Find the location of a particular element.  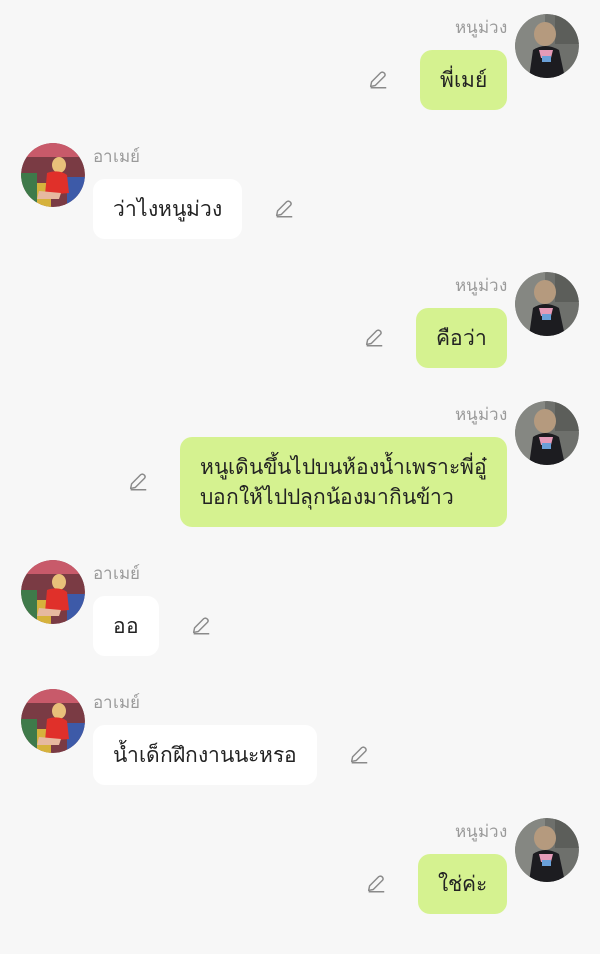

message-bubble: หนูเดินขึ้นไปบนห้องน้ำเพราะพี่อู๋ บอกให้ไปปลุกน้องมากินข้าว is located at coordinates (343, 482).